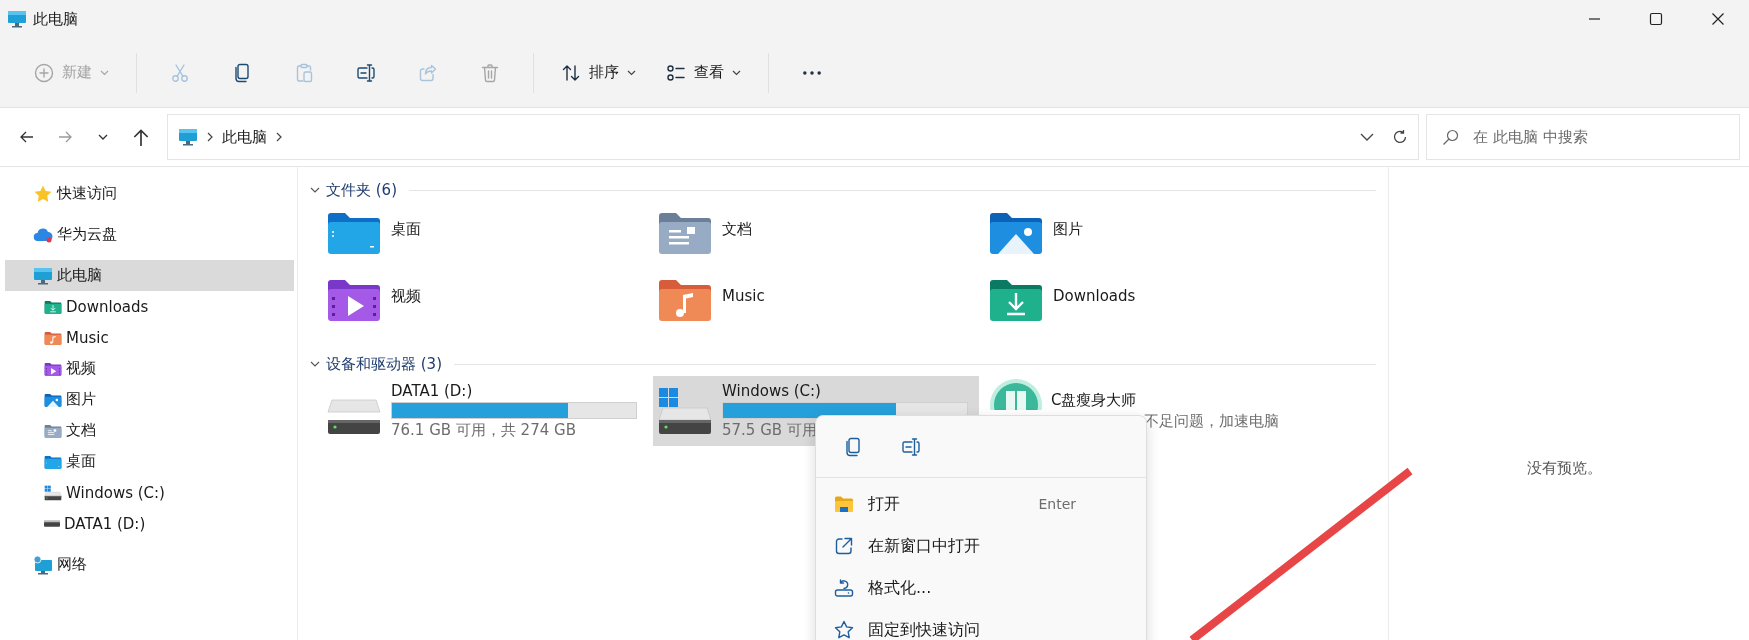 This screenshot has height=640, width=1749. What do you see at coordinates (384, 364) in the screenshot?
I see `section-header: 设备和驱动器 (3)` at bounding box center [384, 364].